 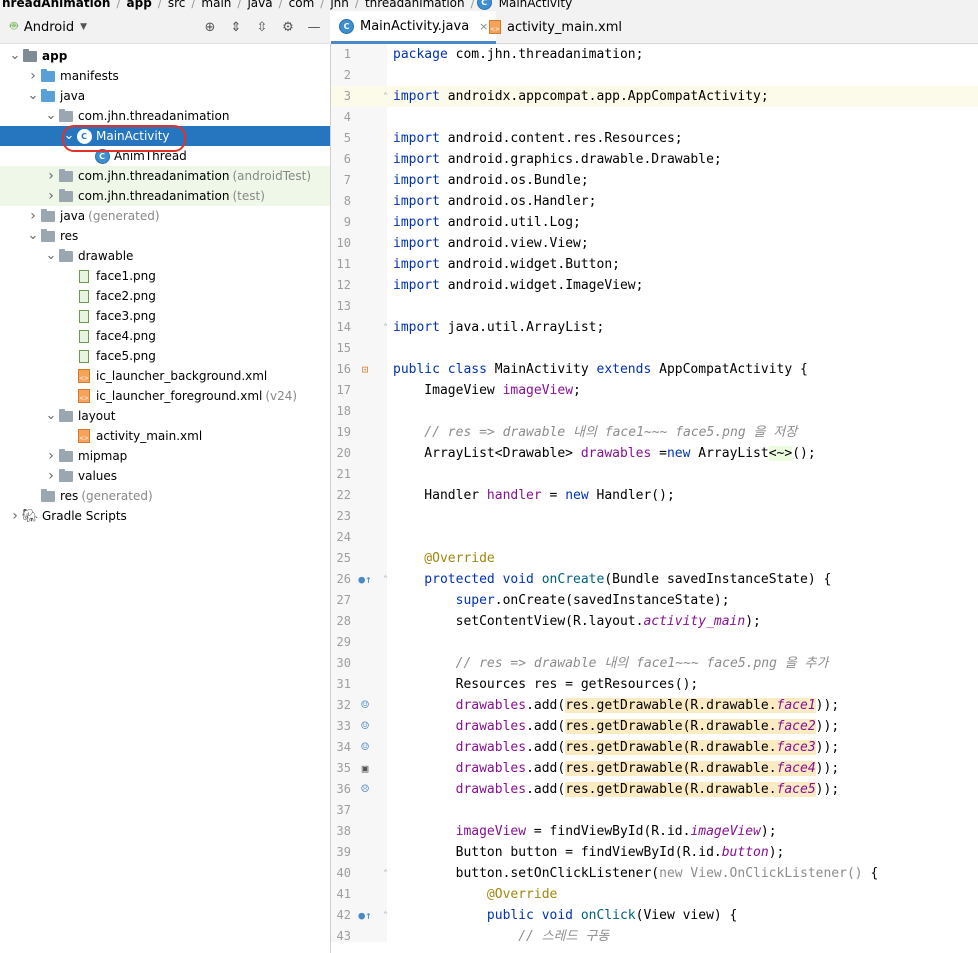 What do you see at coordinates (654, 600) in the screenshot?
I see `code-line: 27 super.onCreate(savedInstanceState);` at bounding box center [654, 600].